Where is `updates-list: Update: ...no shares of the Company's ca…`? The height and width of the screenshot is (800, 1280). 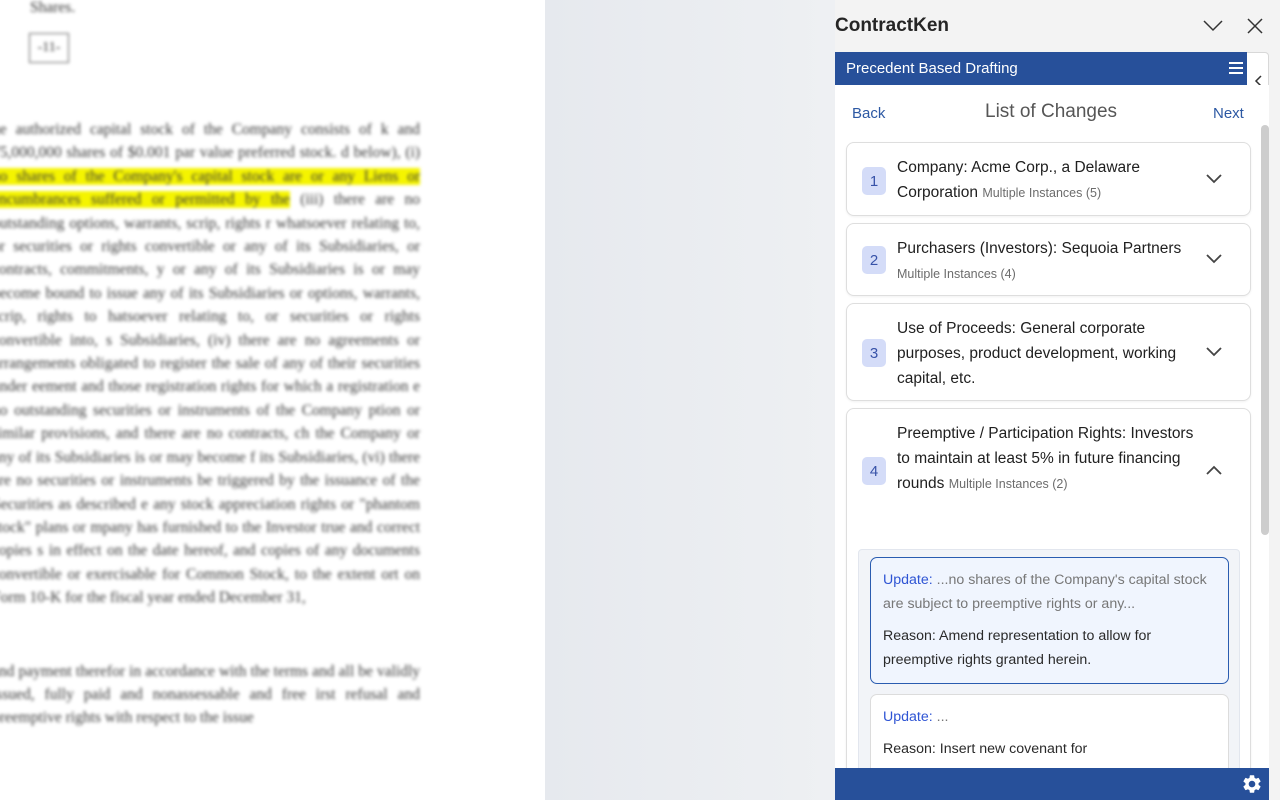
updates-list: Update: ...no shares of the Company's ca… is located at coordinates (1049, 658).